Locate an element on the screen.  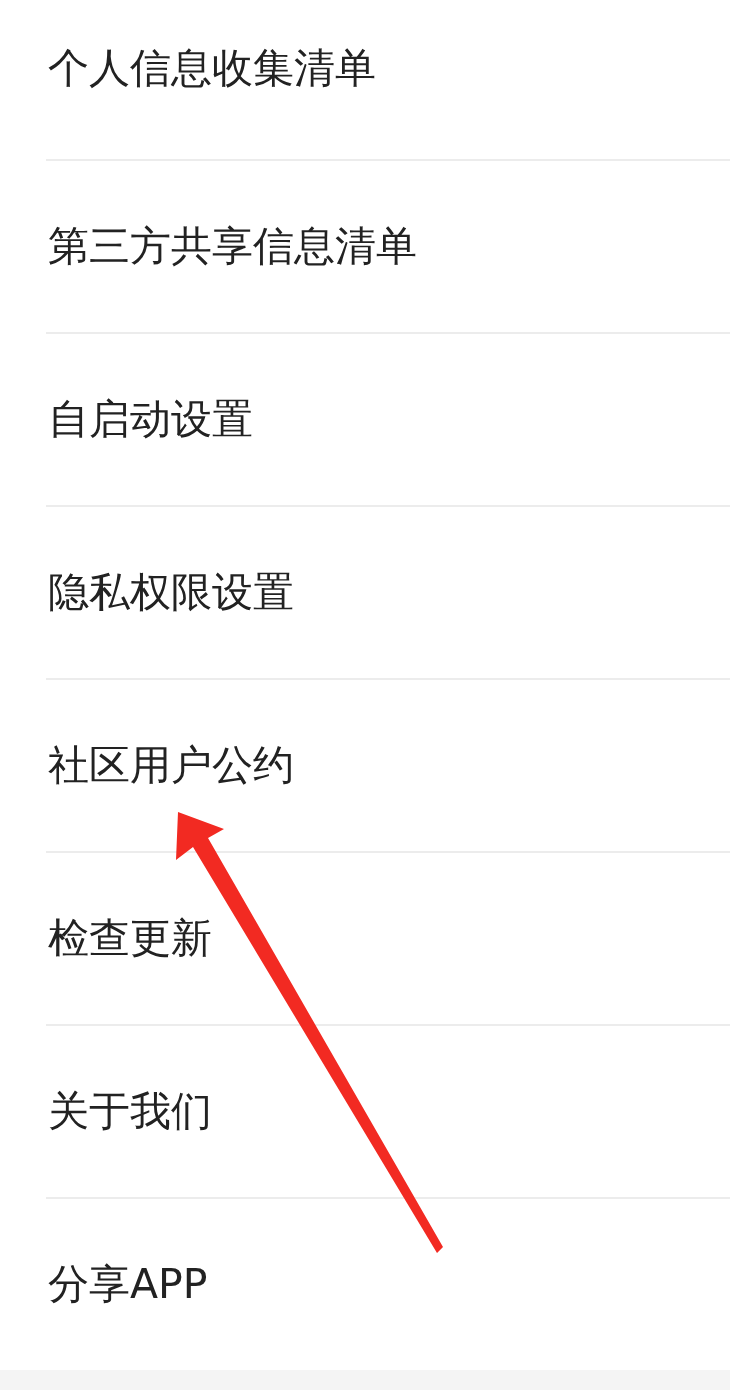
menu-item: 分享APP is located at coordinates (128, 1284).